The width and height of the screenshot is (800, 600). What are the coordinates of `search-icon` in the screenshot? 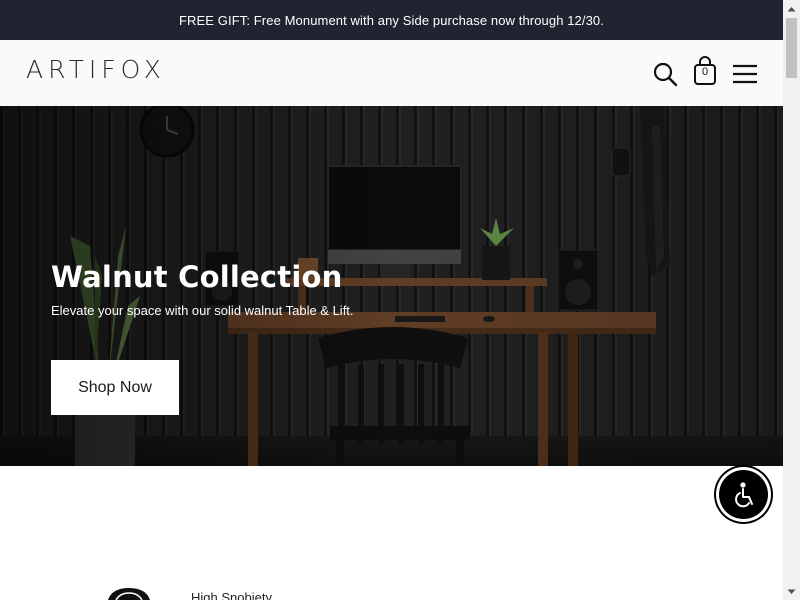 It's located at (665, 74).